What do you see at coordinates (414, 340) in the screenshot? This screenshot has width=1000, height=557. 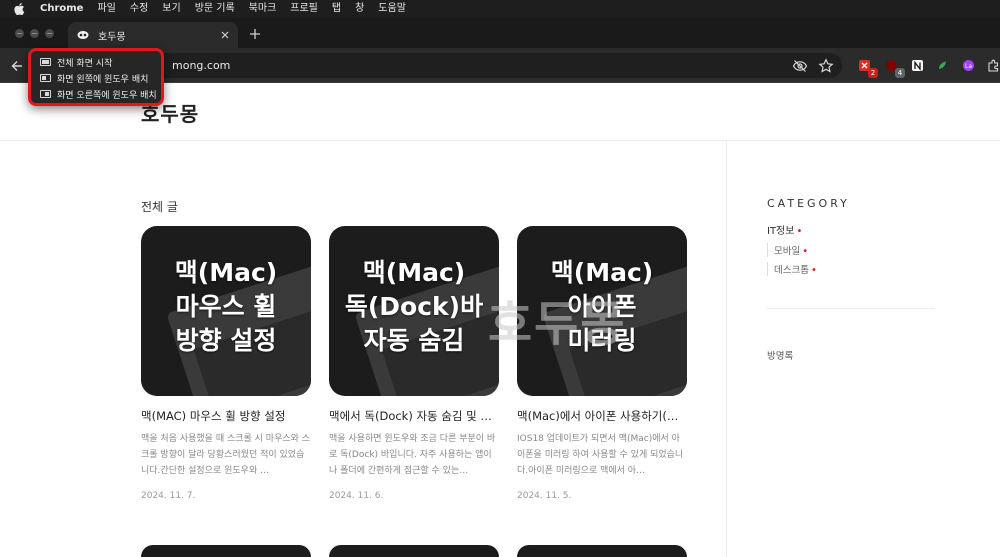 I see `thumbnail-text: 자동 숨김` at bounding box center [414, 340].